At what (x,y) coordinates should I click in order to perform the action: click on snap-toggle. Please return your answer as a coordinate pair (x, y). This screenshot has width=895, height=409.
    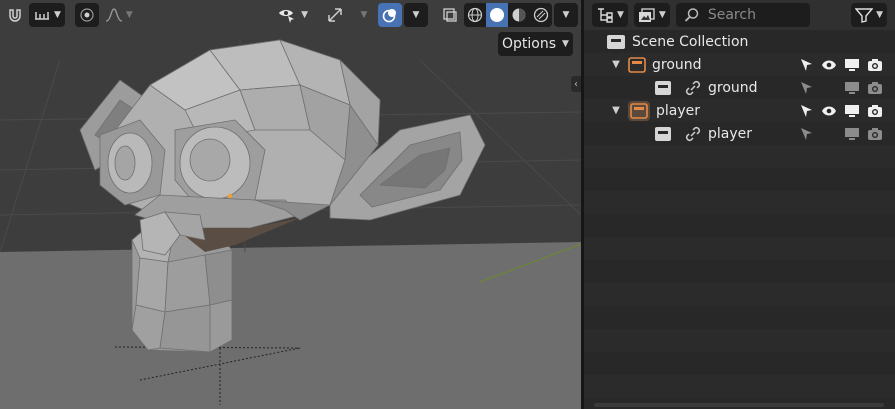
    Looking at the image, I should click on (15, 15).